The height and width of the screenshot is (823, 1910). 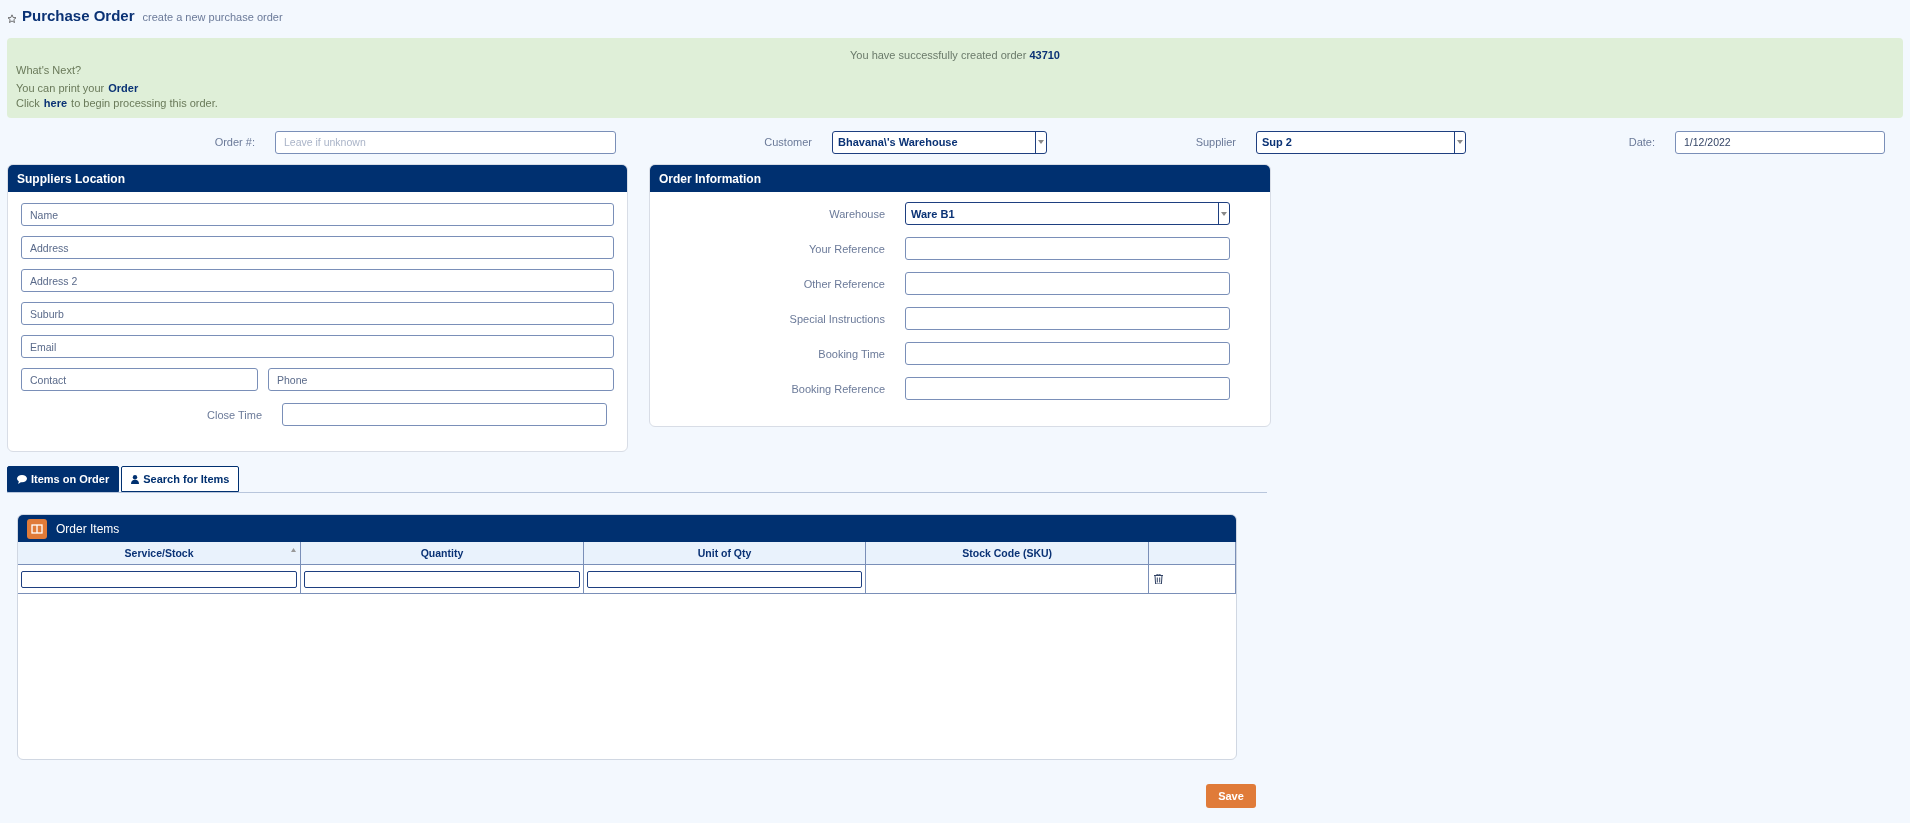 What do you see at coordinates (60, 88) in the screenshot?
I see `alert-text: You can print your` at bounding box center [60, 88].